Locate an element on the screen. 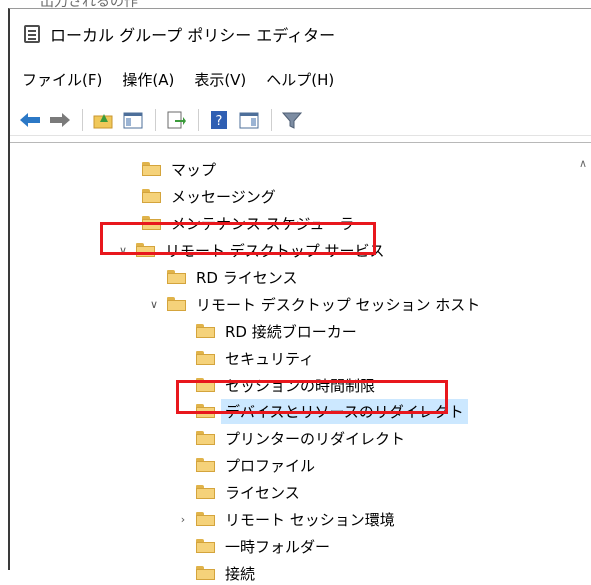  filter-button is located at coordinates (292, 120).